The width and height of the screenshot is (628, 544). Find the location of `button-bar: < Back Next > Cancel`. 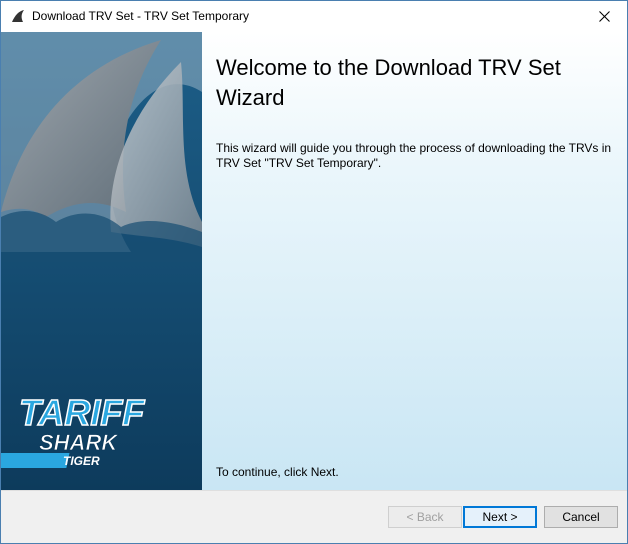

button-bar: < Back Next > Cancel is located at coordinates (314, 516).